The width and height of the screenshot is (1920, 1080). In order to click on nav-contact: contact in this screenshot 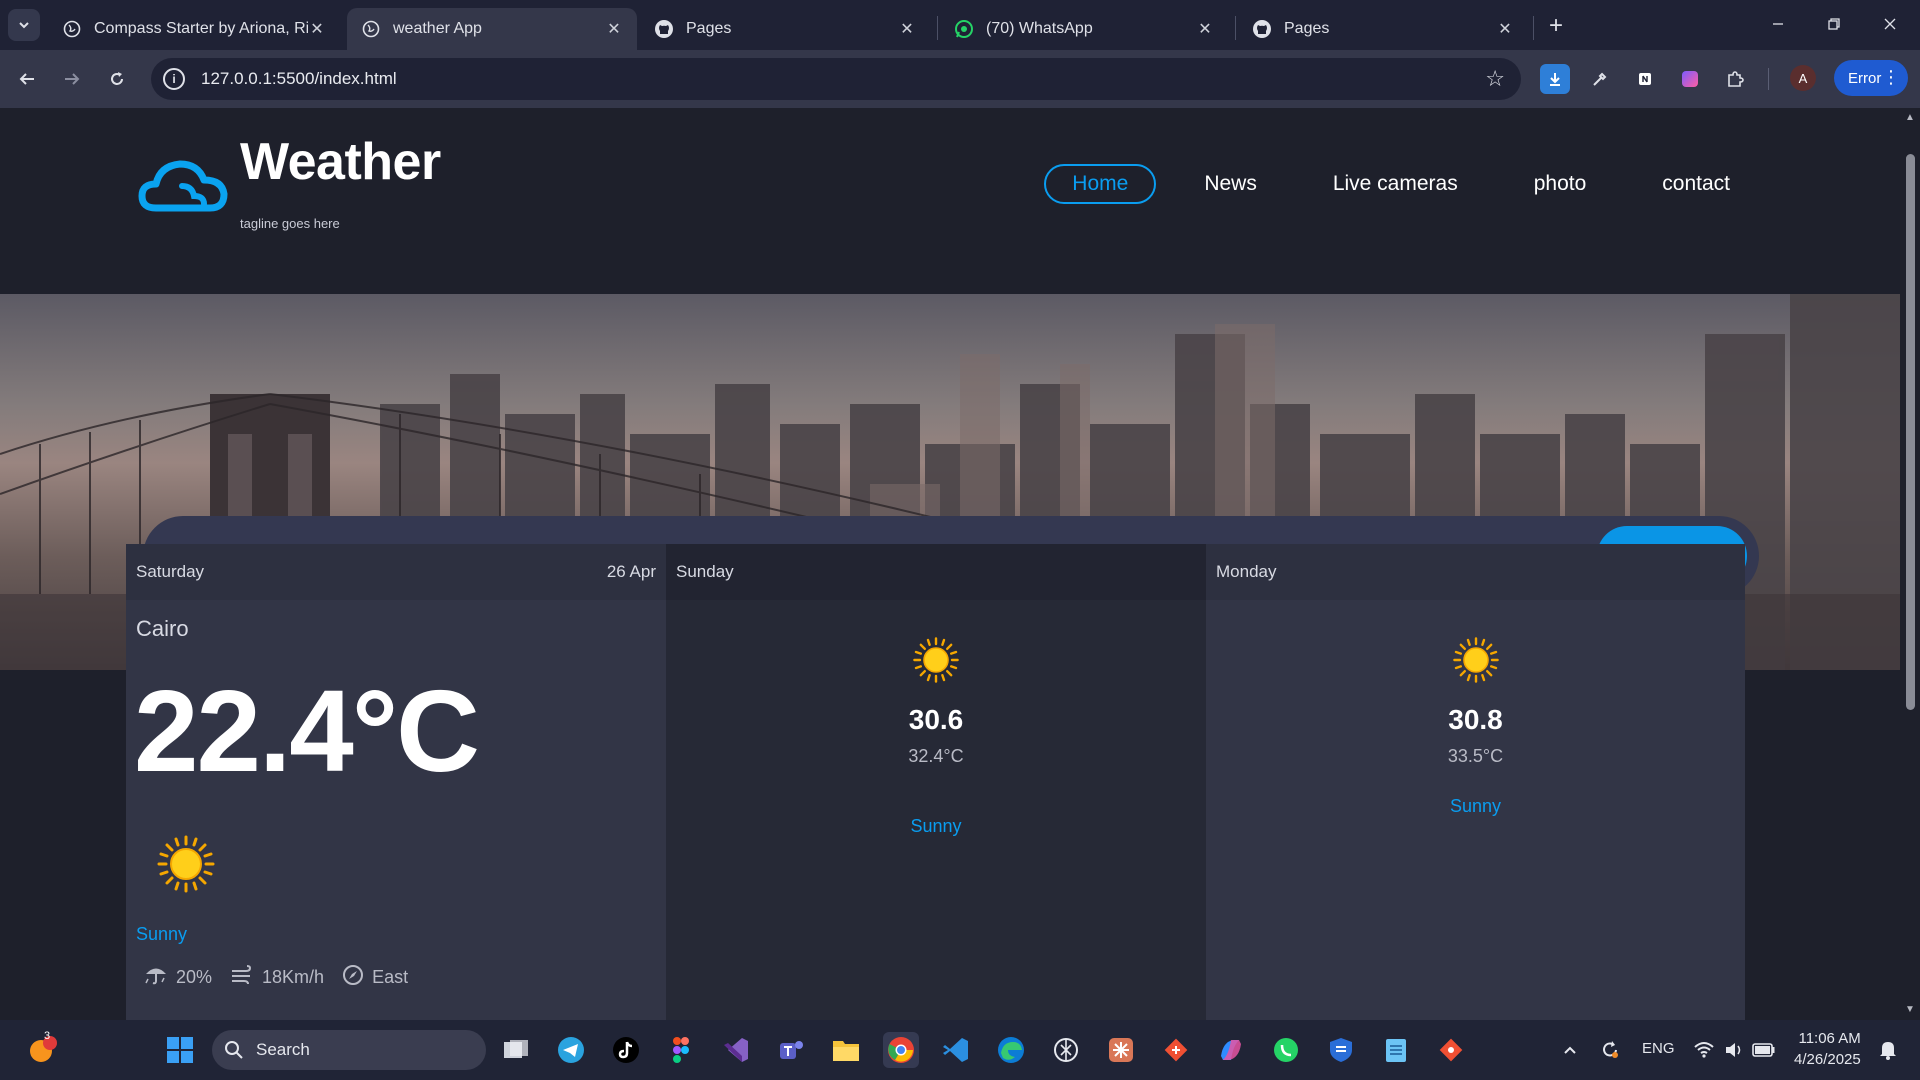, I will do `click(1696, 184)`.